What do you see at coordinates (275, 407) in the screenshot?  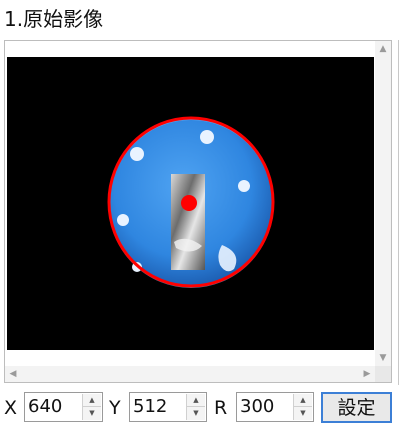 I see `r-stepper: 300 ▲ ▼` at bounding box center [275, 407].